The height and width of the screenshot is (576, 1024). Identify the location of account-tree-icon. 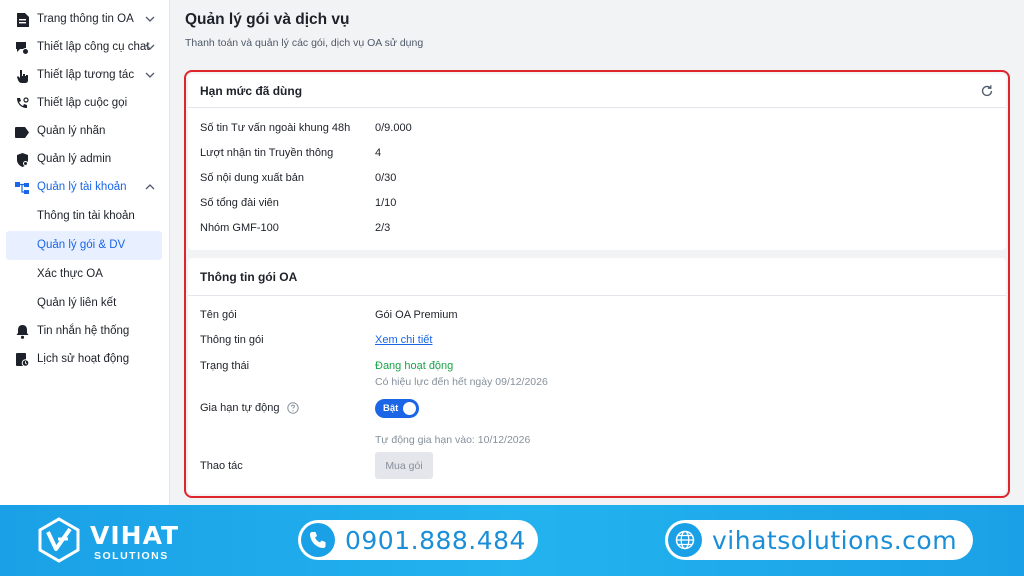
(22, 188).